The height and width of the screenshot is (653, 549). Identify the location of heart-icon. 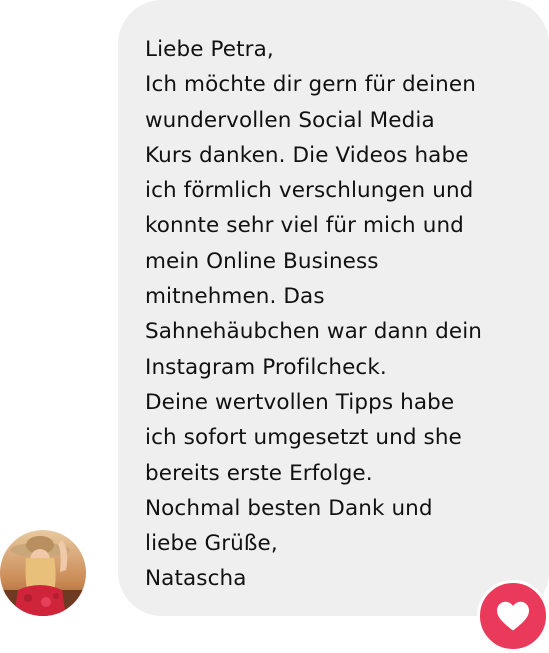
(513, 616).